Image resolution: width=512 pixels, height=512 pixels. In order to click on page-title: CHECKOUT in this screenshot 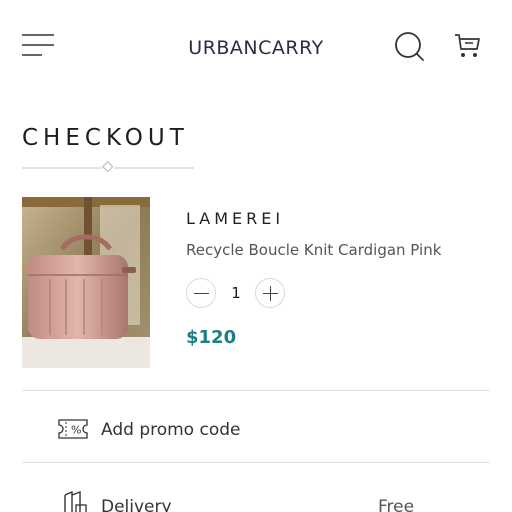, I will do `click(105, 138)`.